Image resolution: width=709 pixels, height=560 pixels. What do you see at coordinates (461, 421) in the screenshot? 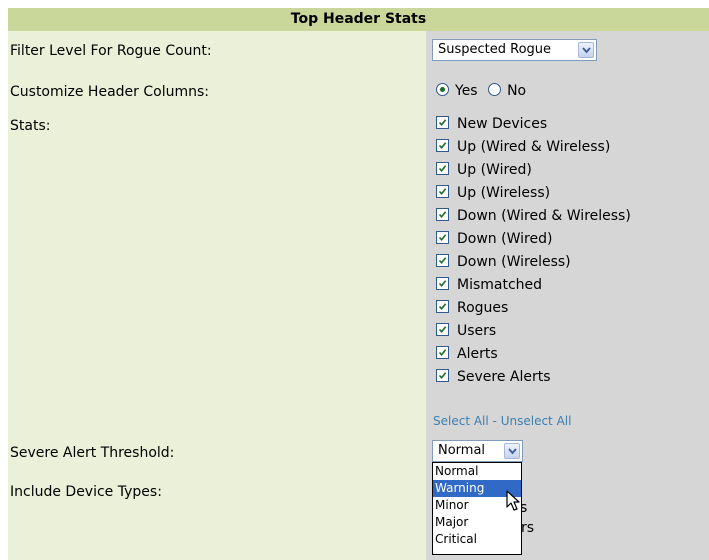
I see `select-all-link: Select All` at bounding box center [461, 421].